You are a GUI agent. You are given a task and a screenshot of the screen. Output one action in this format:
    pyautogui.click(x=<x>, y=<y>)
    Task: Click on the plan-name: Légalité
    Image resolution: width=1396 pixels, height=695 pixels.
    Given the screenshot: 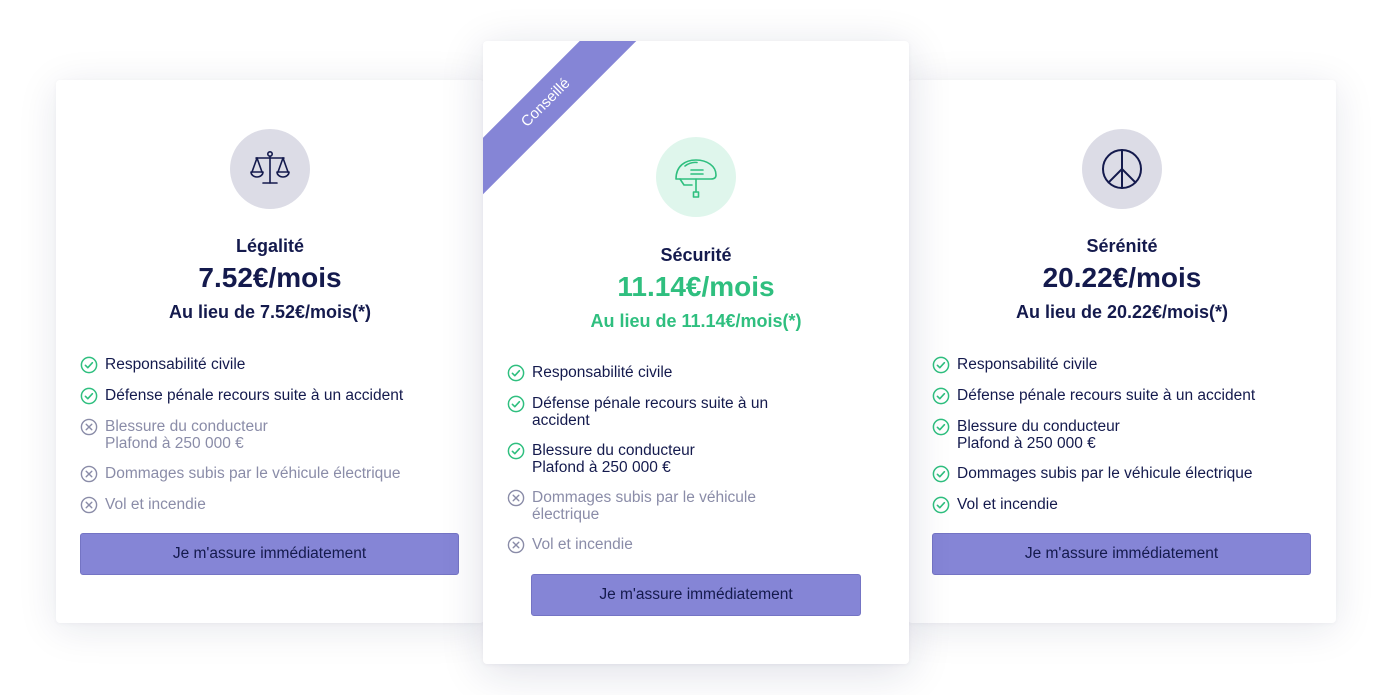 What is the action you would take?
    pyautogui.click(x=270, y=246)
    